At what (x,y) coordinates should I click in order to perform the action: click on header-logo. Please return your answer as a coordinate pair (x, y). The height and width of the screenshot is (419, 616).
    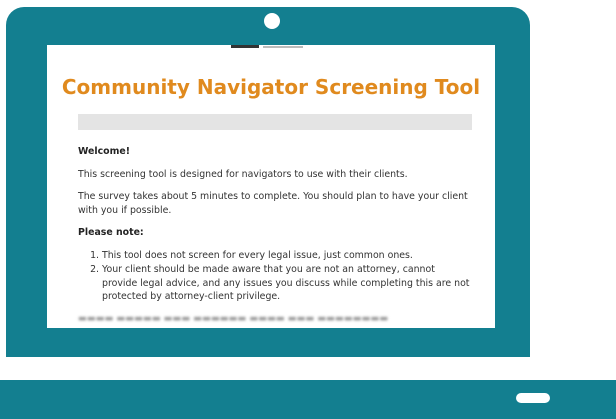
    Looking at the image, I should click on (245, 46).